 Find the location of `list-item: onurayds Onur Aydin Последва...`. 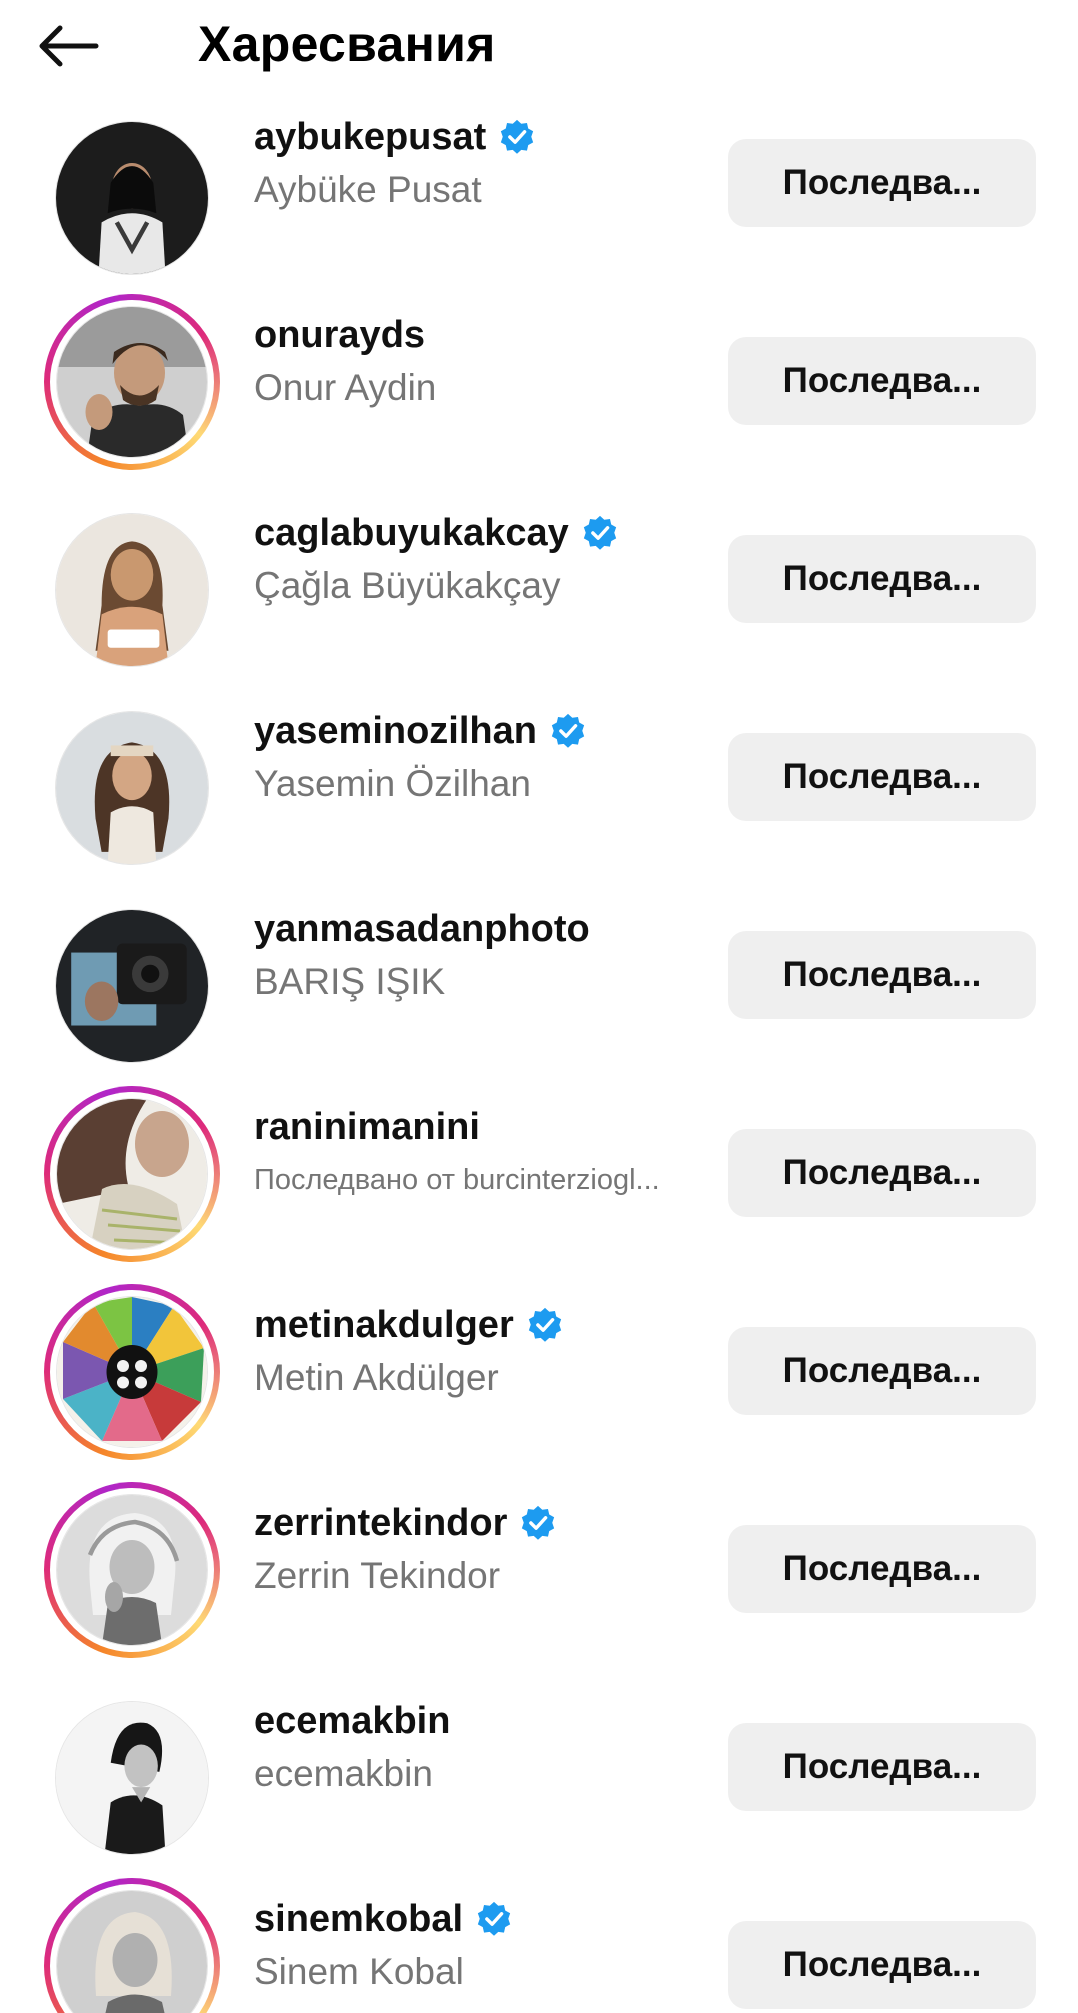

list-item: onurayds Onur Aydin Последва... is located at coordinates (539, 377).